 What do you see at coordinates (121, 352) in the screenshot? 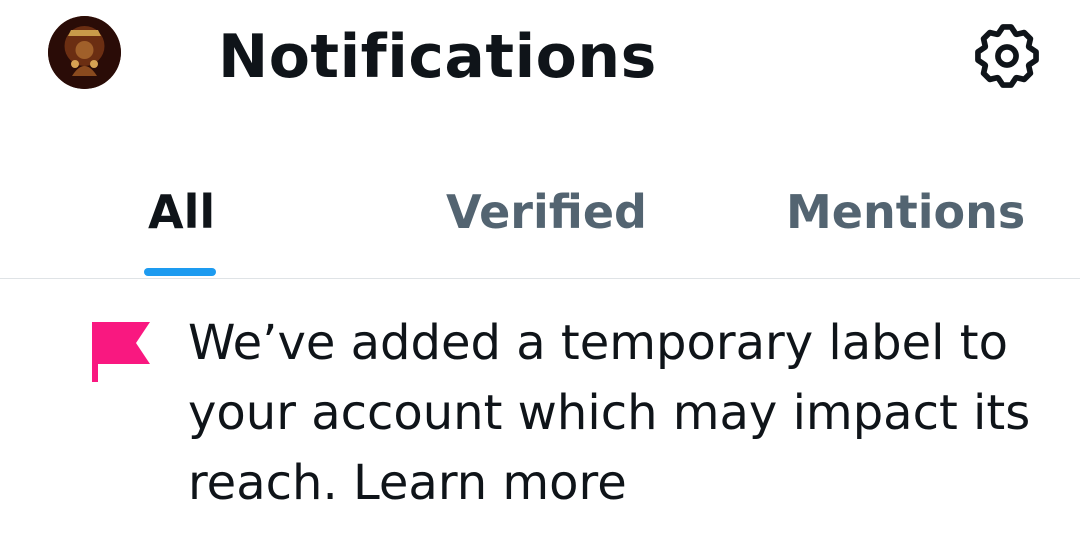
I see `flag-icon` at bounding box center [121, 352].